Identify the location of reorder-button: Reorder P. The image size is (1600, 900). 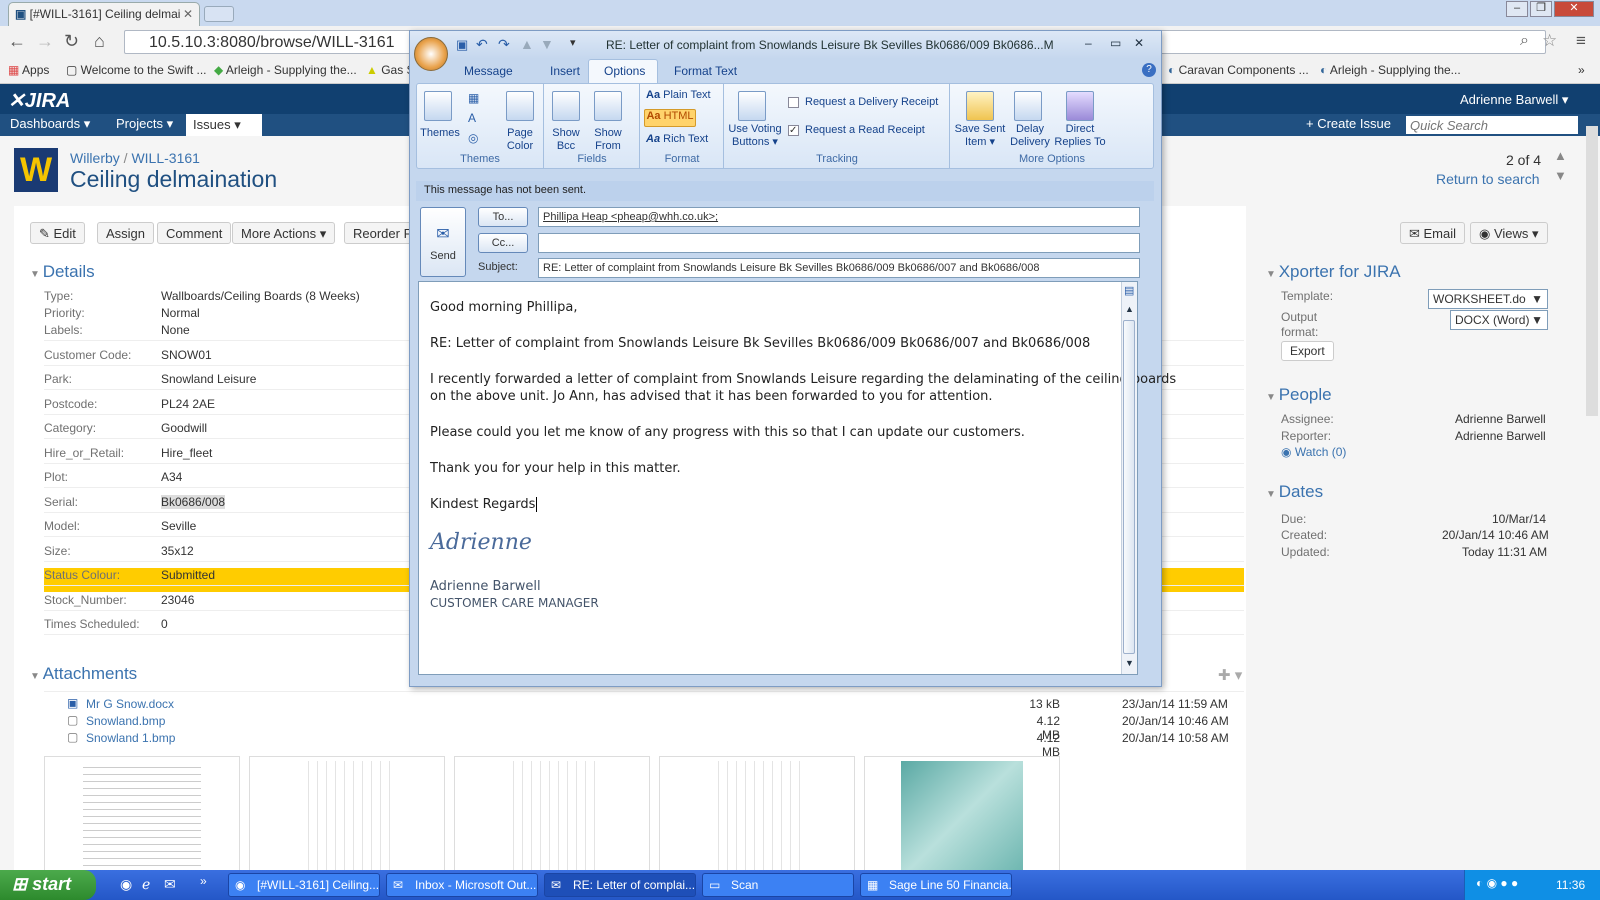
(379, 233).